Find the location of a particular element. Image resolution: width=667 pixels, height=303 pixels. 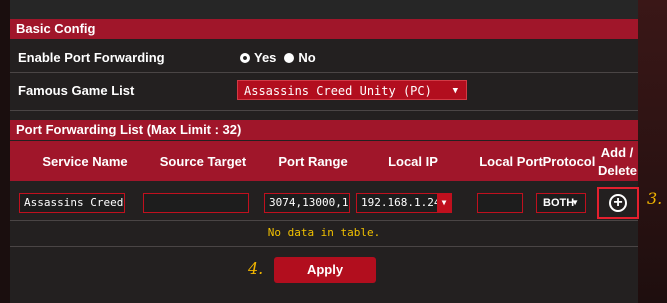

protocol-value: BOTH is located at coordinates (559, 203).